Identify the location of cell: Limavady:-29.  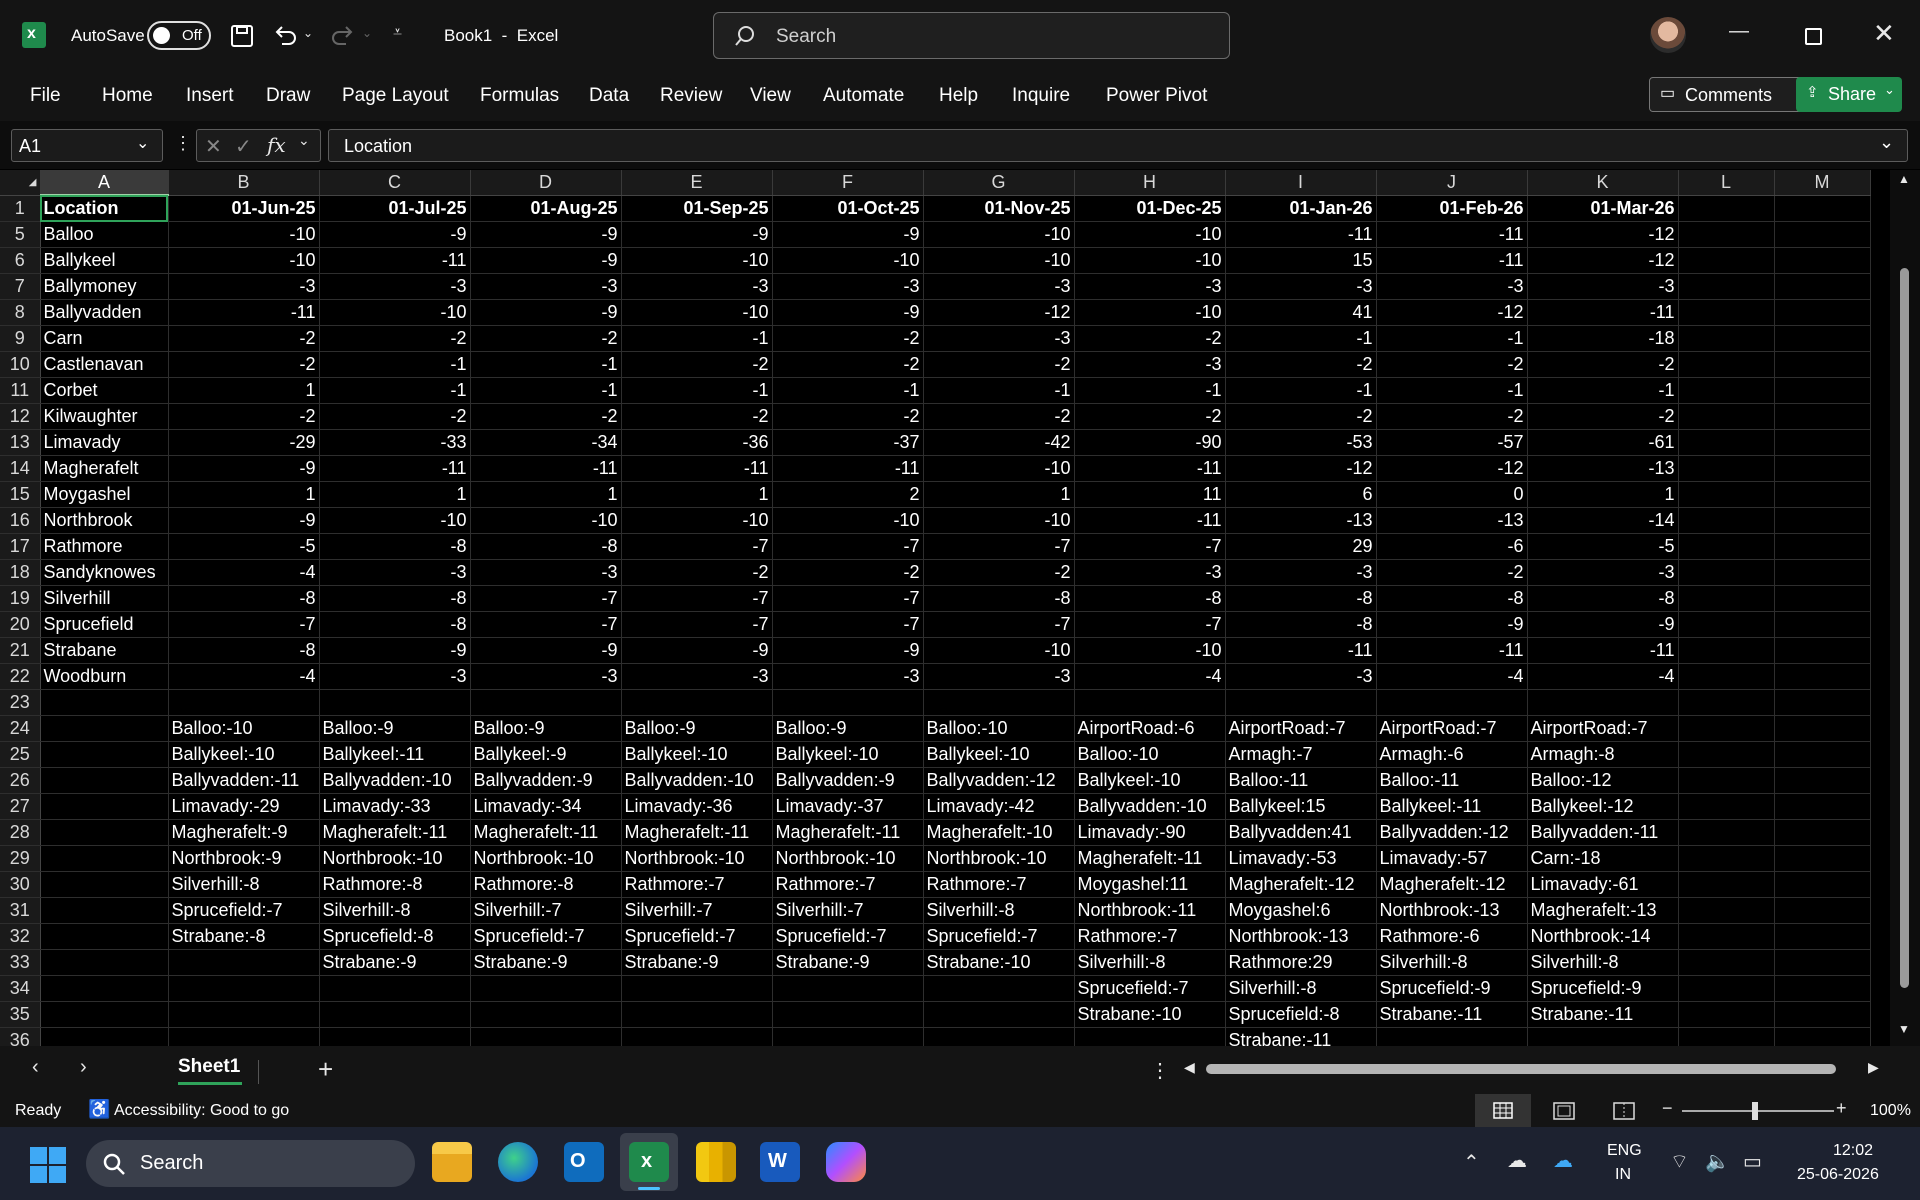
(244, 806).